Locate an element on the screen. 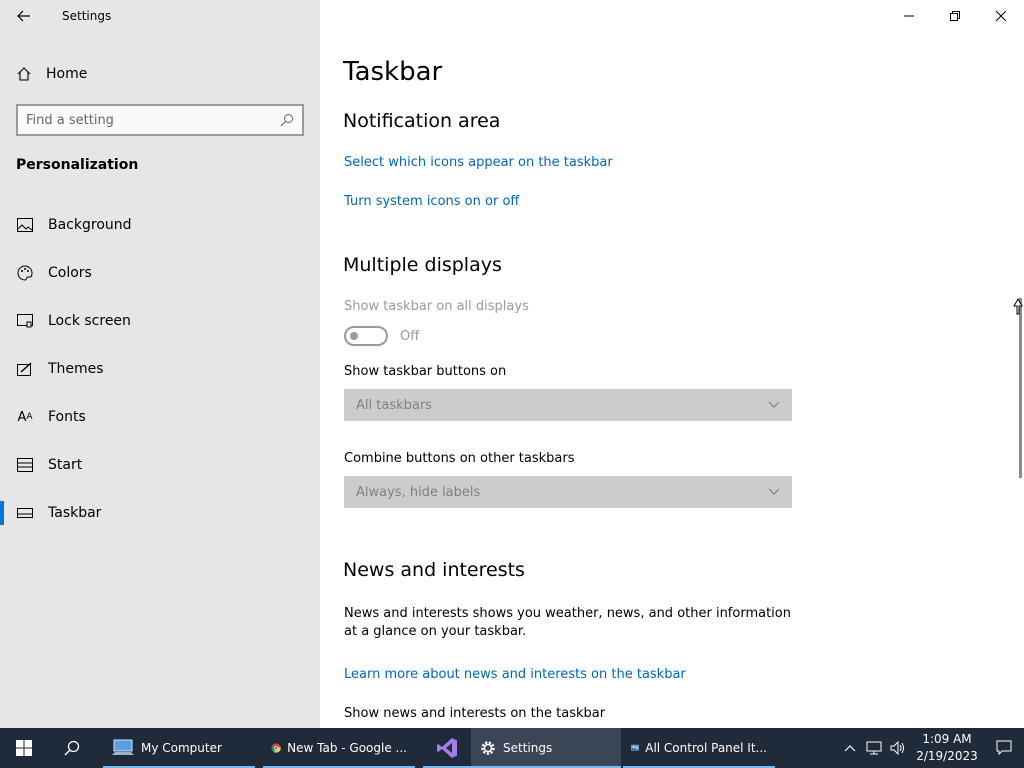  window-controls is located at coordinates (955, 16).